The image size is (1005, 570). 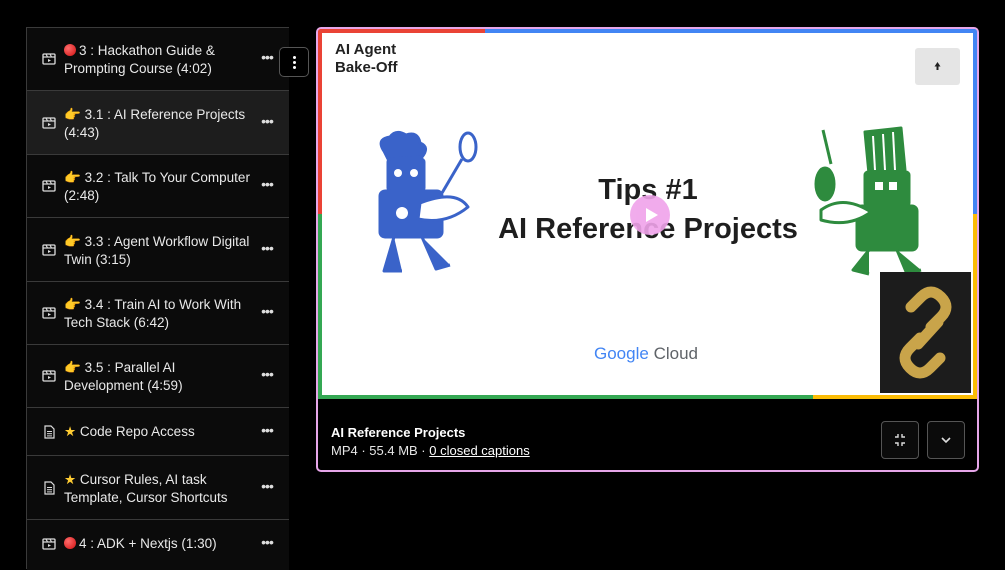 I want to click on play-icon, so click(x=652, y=215).